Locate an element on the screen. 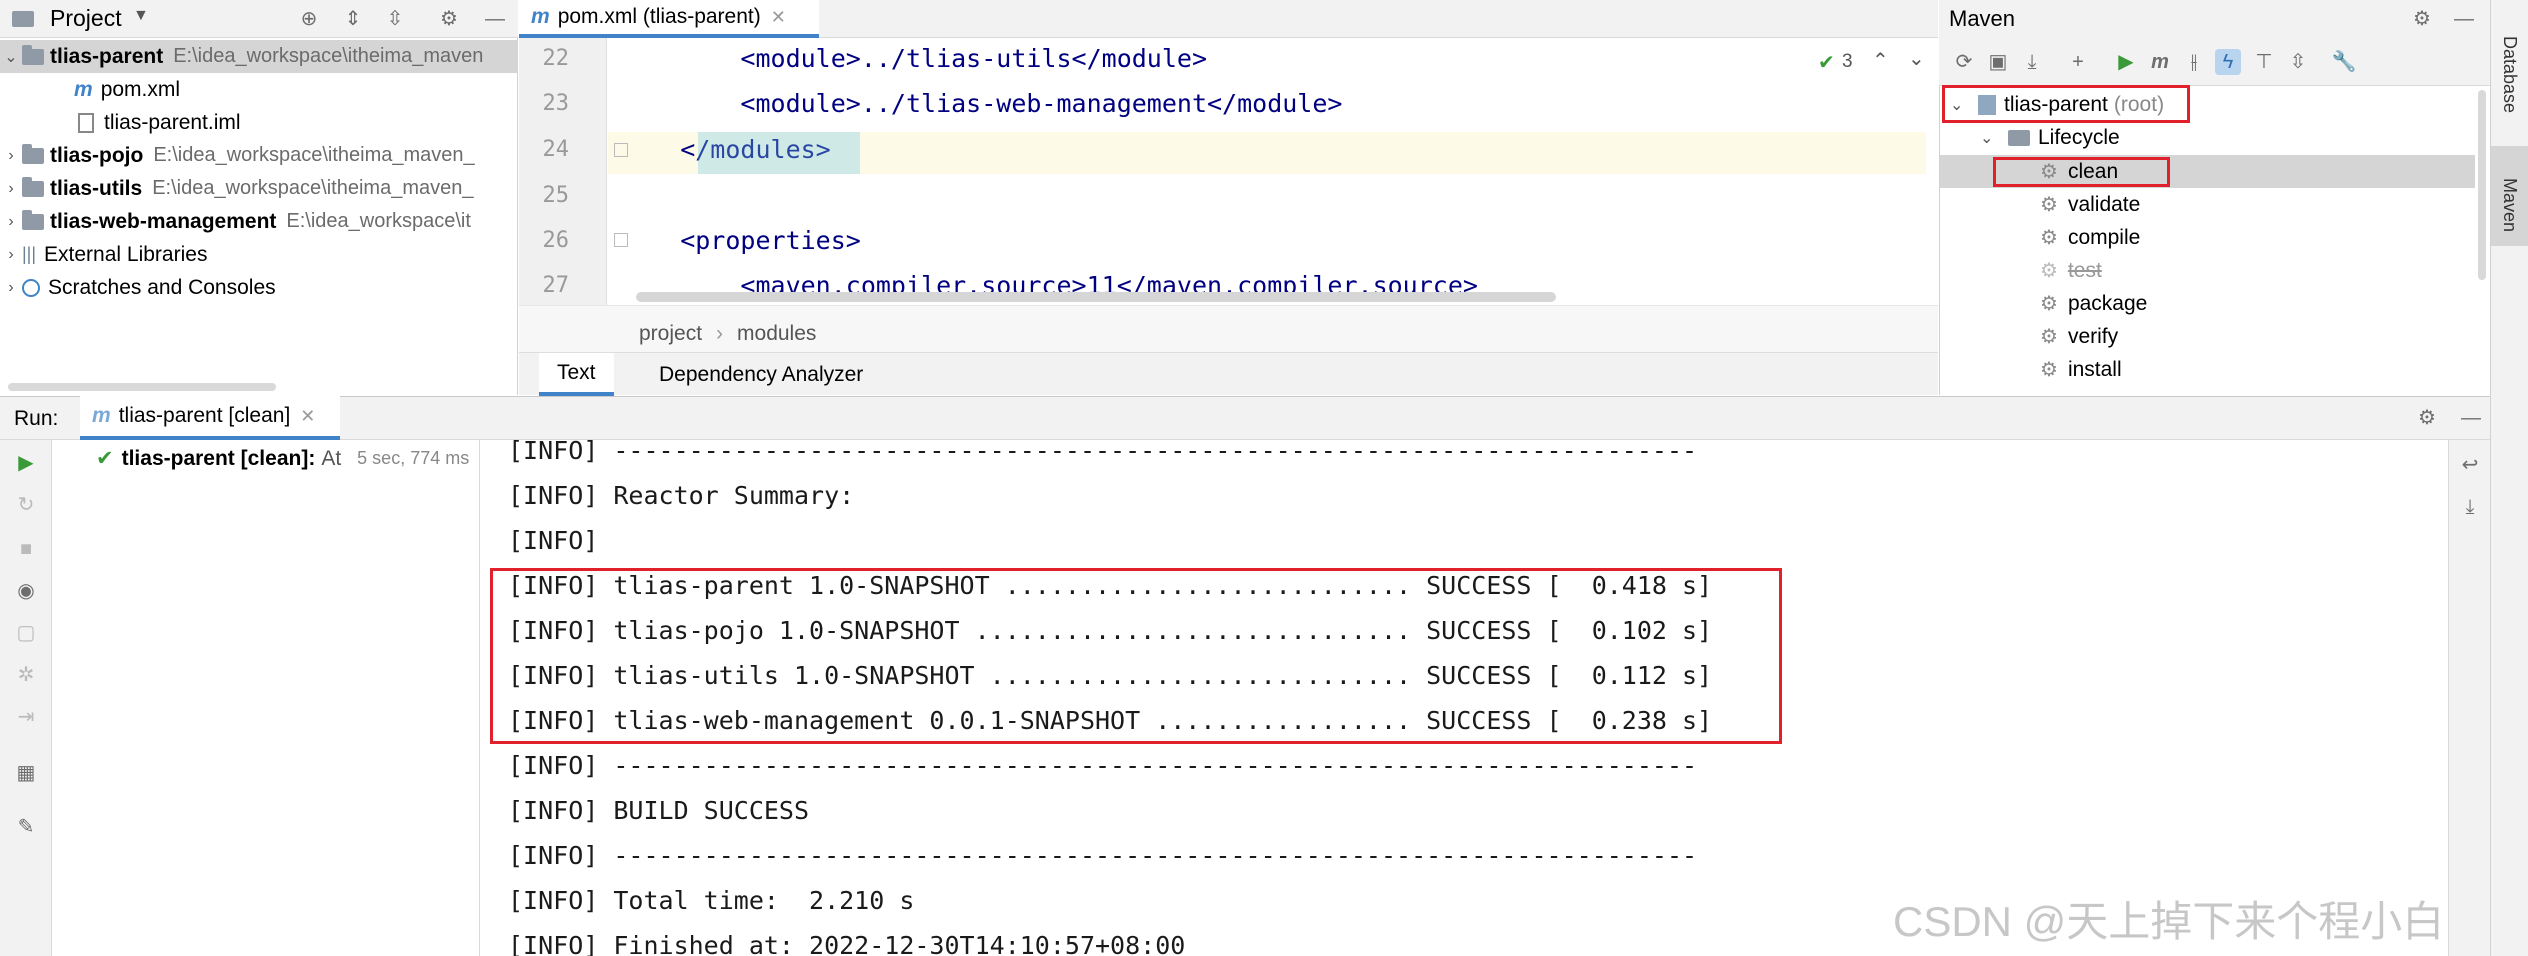  add-icon: + is located at coordinates (2078, 62).